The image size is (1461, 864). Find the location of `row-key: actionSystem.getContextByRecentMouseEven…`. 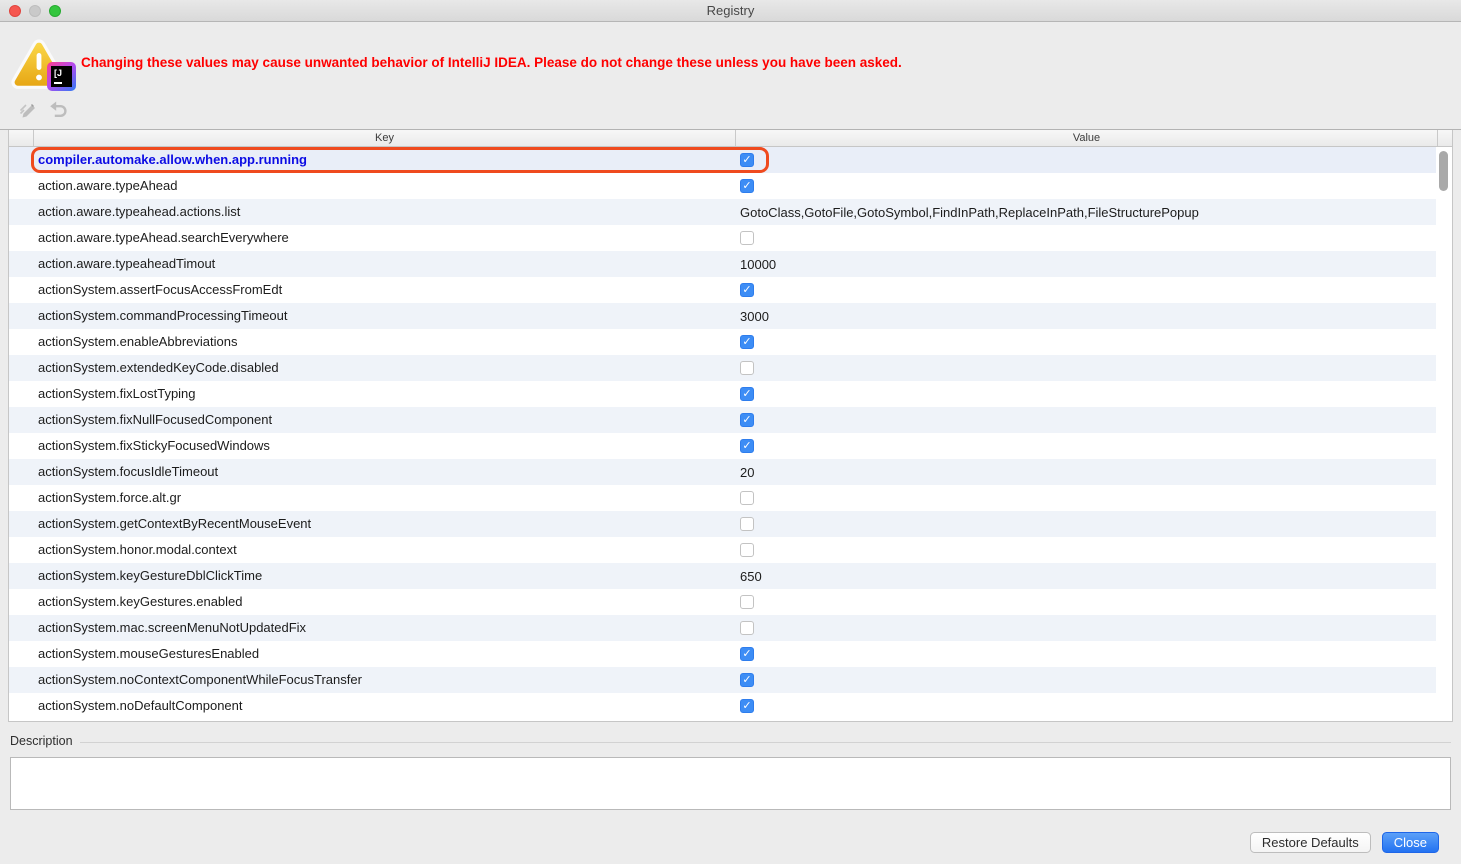

row-key: actionSystem.getContextByRecentMouseEven… is located at coordinates (175, 523).